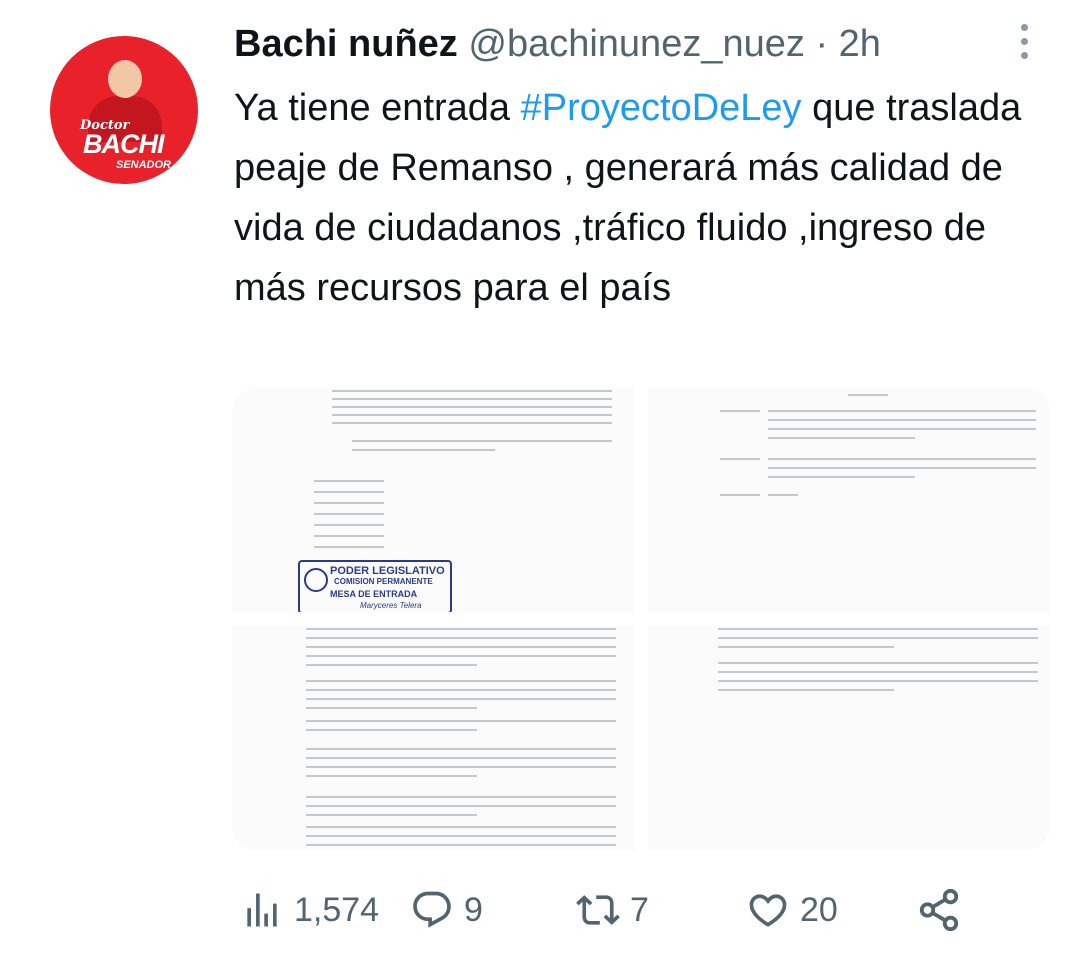 The image size is (1080, 968). Describe the element at coordinates (387, 571) in the screenshot. I see `stamp-title: PODER LEGISLATIVO` at that location.